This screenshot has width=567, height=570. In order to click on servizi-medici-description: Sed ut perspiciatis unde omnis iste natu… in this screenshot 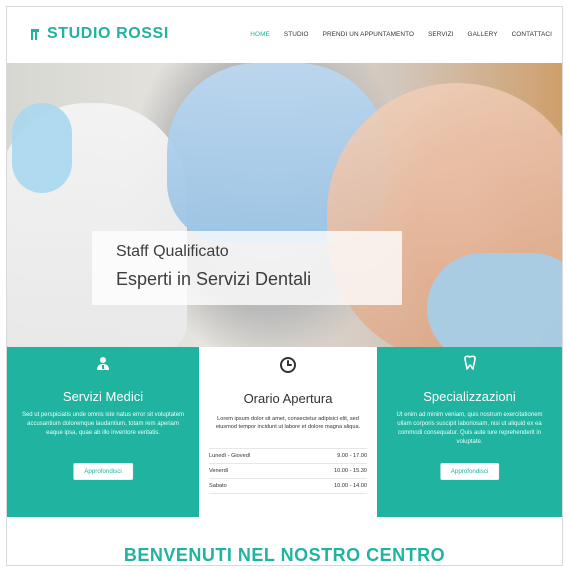, I will do `click(103, 424)`.